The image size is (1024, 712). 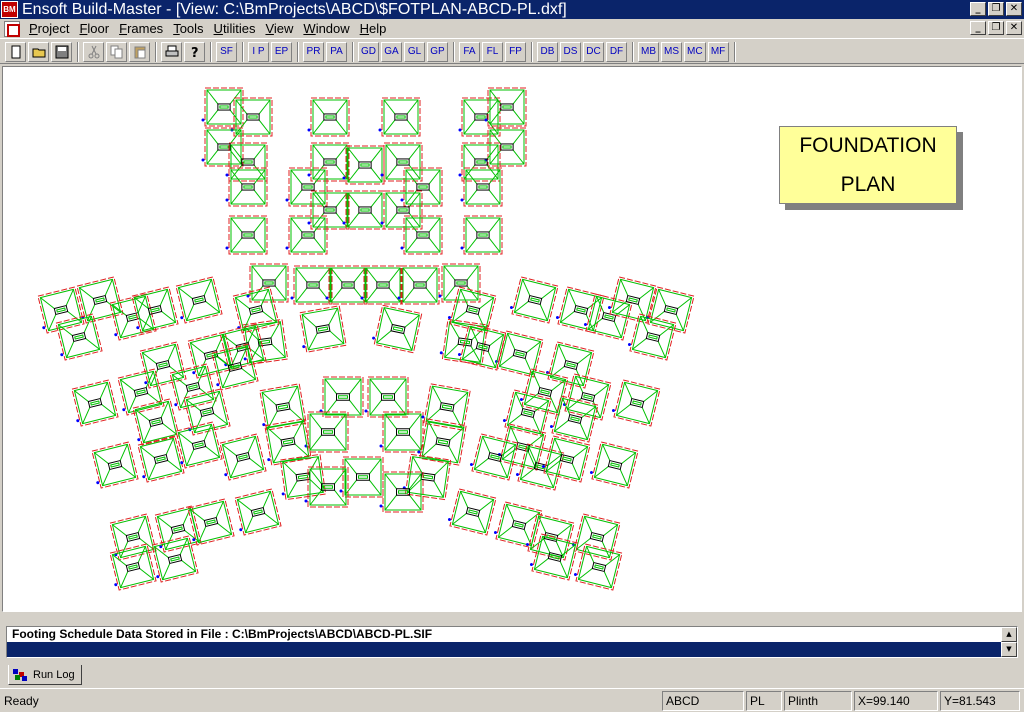 I want to click on scroll-down-icon: ▼, so click(x=1009, y=649).